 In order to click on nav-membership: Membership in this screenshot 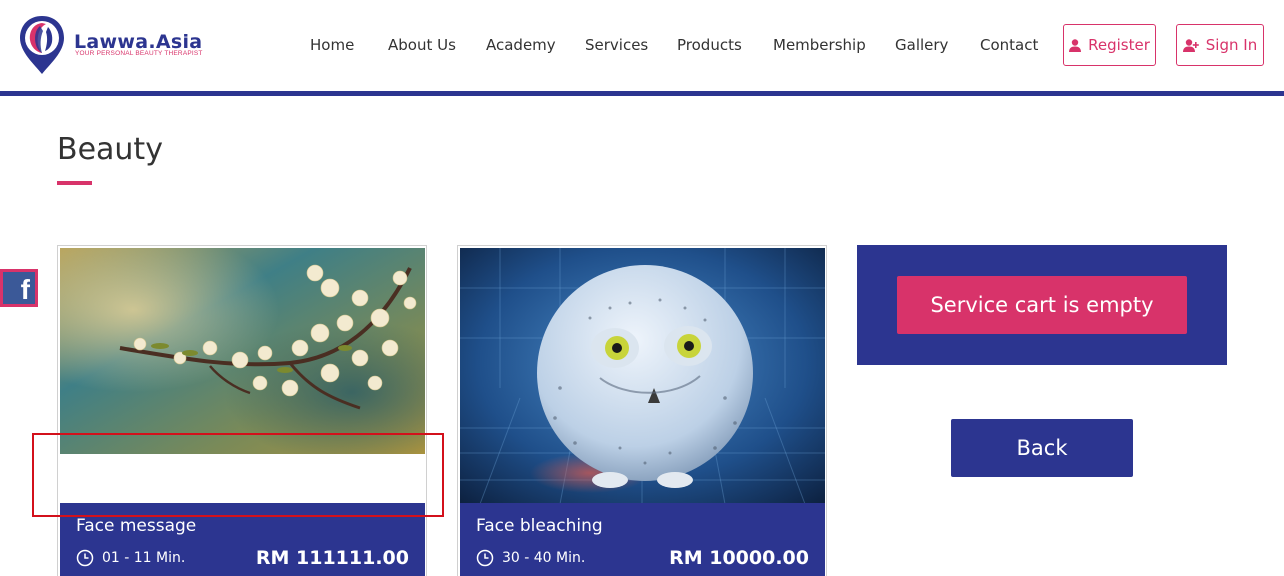, I will do `click(819, 45)`.